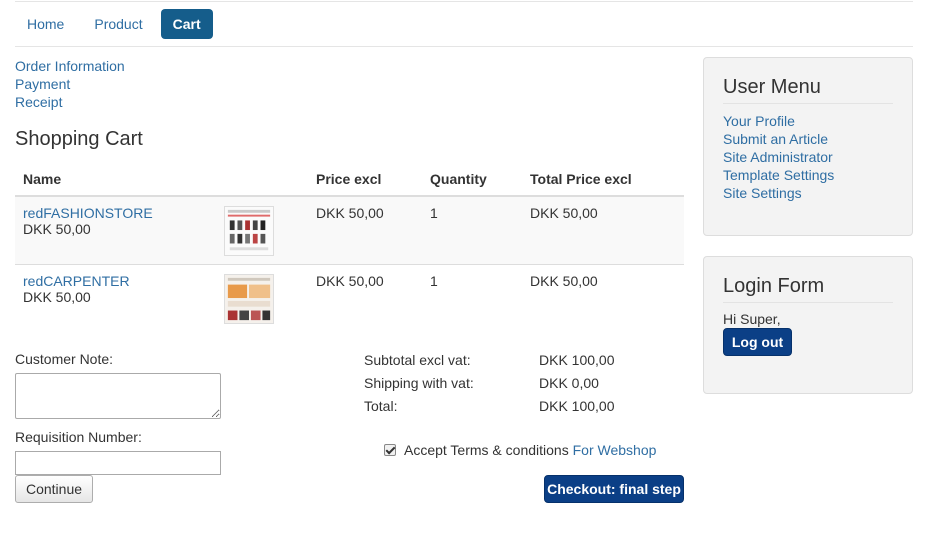 This screenshot has height=536, width=931. I want to click on checkout-button: Checkout: final step, so click(614, 489).